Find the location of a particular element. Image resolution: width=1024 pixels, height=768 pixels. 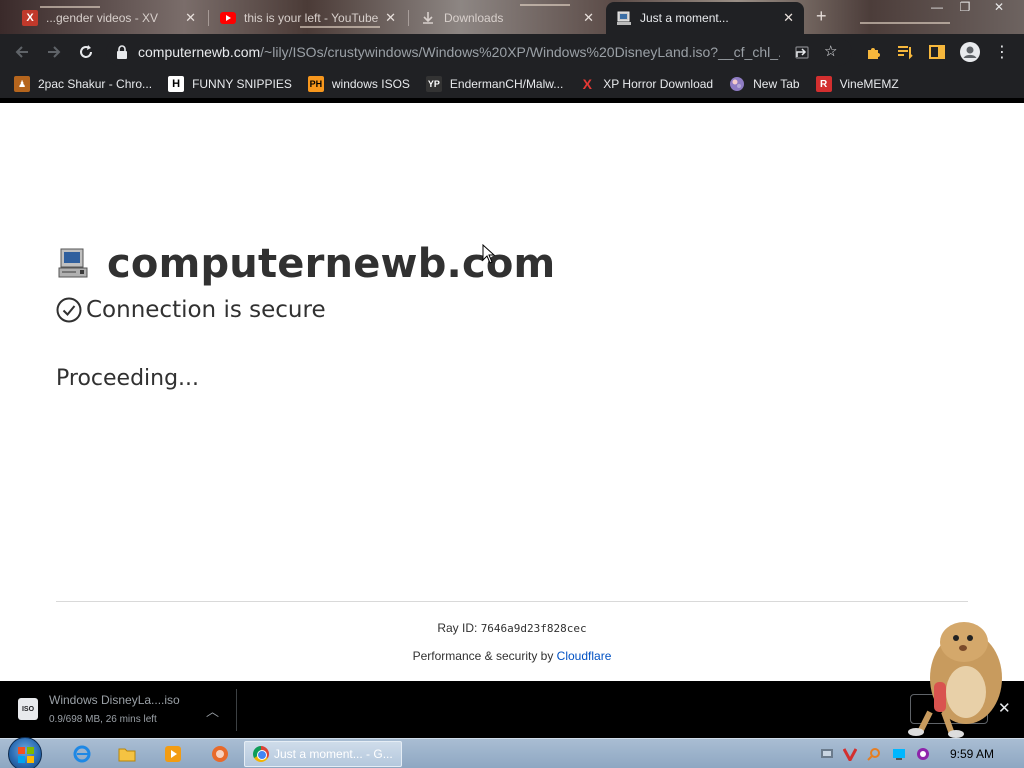

share-icon is located at coordinates (802, 54).